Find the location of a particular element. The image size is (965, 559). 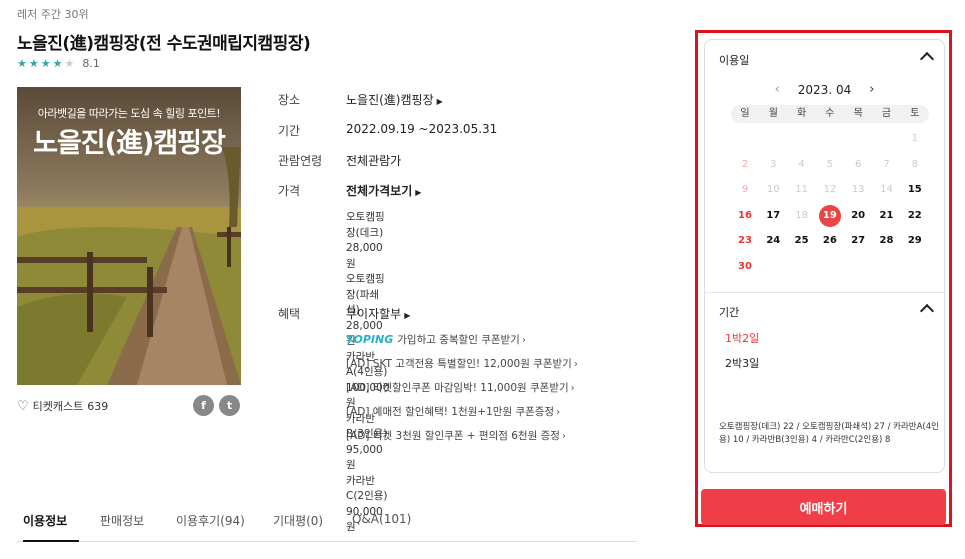

period-label: 기간 is located at coordinates (289, 131).